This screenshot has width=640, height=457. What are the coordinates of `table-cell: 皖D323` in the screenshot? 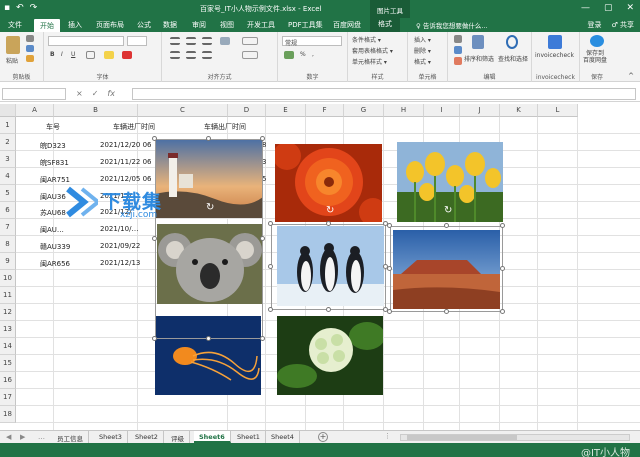 It's located at (53, 146).